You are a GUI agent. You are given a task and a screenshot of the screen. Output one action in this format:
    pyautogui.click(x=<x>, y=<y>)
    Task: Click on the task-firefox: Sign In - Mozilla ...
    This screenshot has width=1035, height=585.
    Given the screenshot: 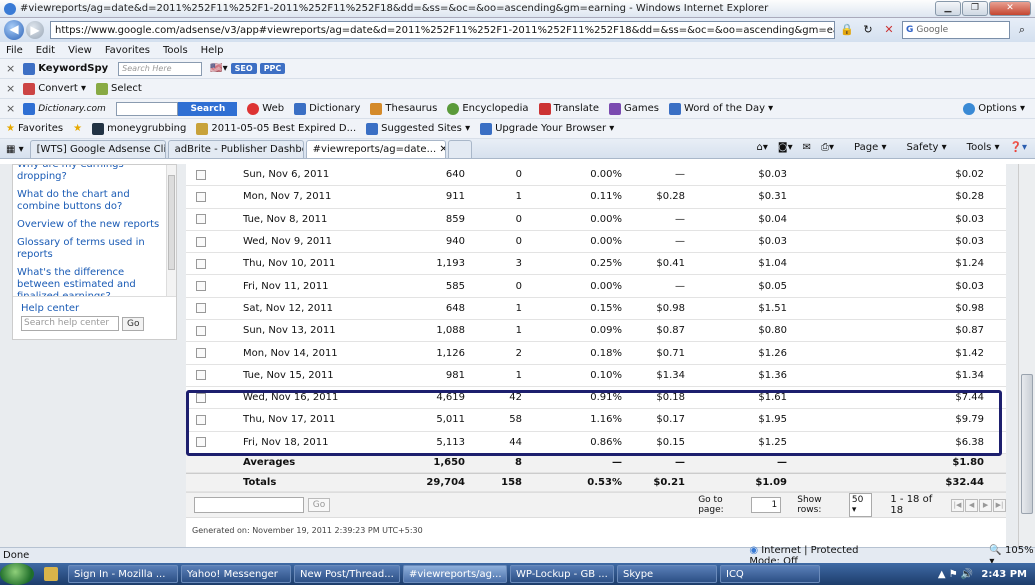 What is the action you would take?
    pyautogui.click(x=123, y=574)
    